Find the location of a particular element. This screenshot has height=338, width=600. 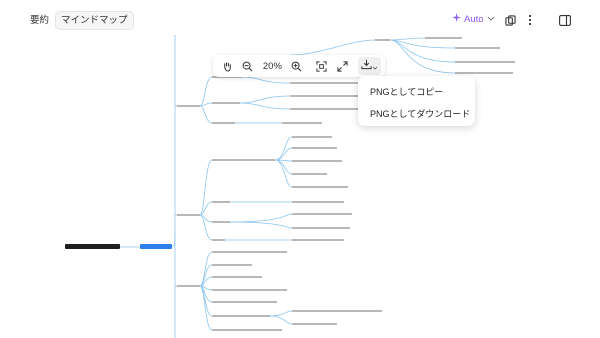

tab-summary: 要約 is located at coordinates (39, 20).